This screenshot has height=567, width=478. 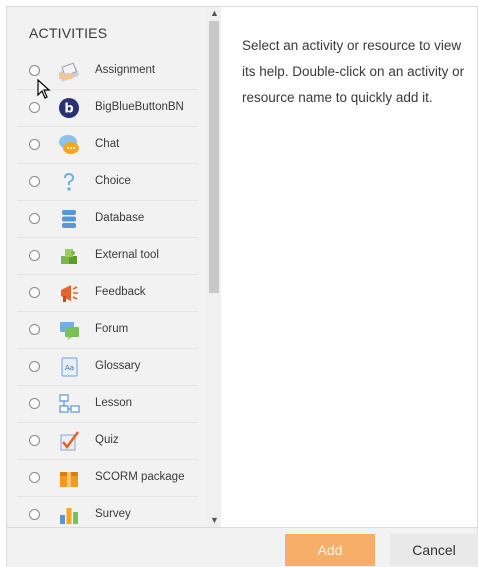 I want to click on activity-item-scorm-package: SCORM package, so click(x=107, y=478).